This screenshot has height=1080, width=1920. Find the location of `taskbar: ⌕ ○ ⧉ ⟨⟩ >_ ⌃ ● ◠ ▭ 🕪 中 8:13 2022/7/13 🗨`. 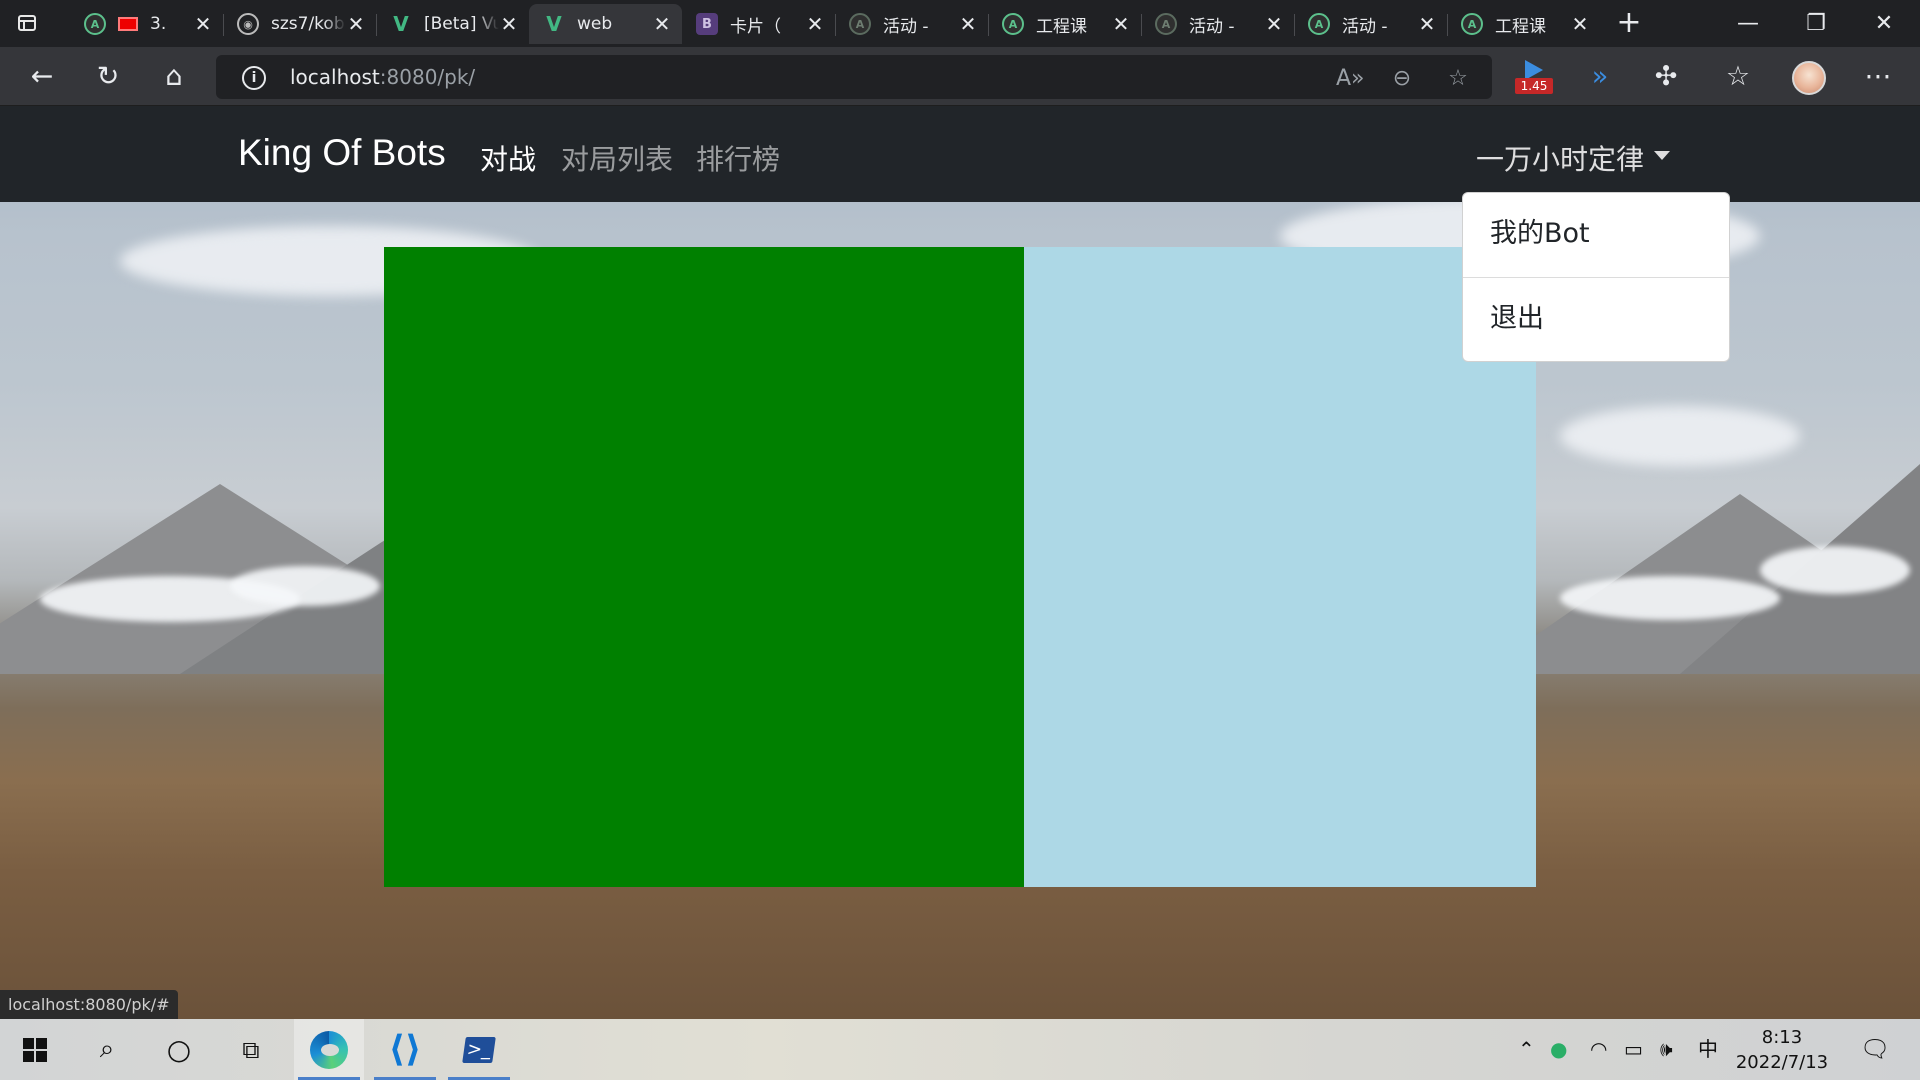

taskbar: ⌕ ○ ⧉ ⟨⟩ >_ ⌃ ● ◠ ▭ 🕪 中 8:13 2022/7/13 🗨 is located at coordinates (960, 1049).